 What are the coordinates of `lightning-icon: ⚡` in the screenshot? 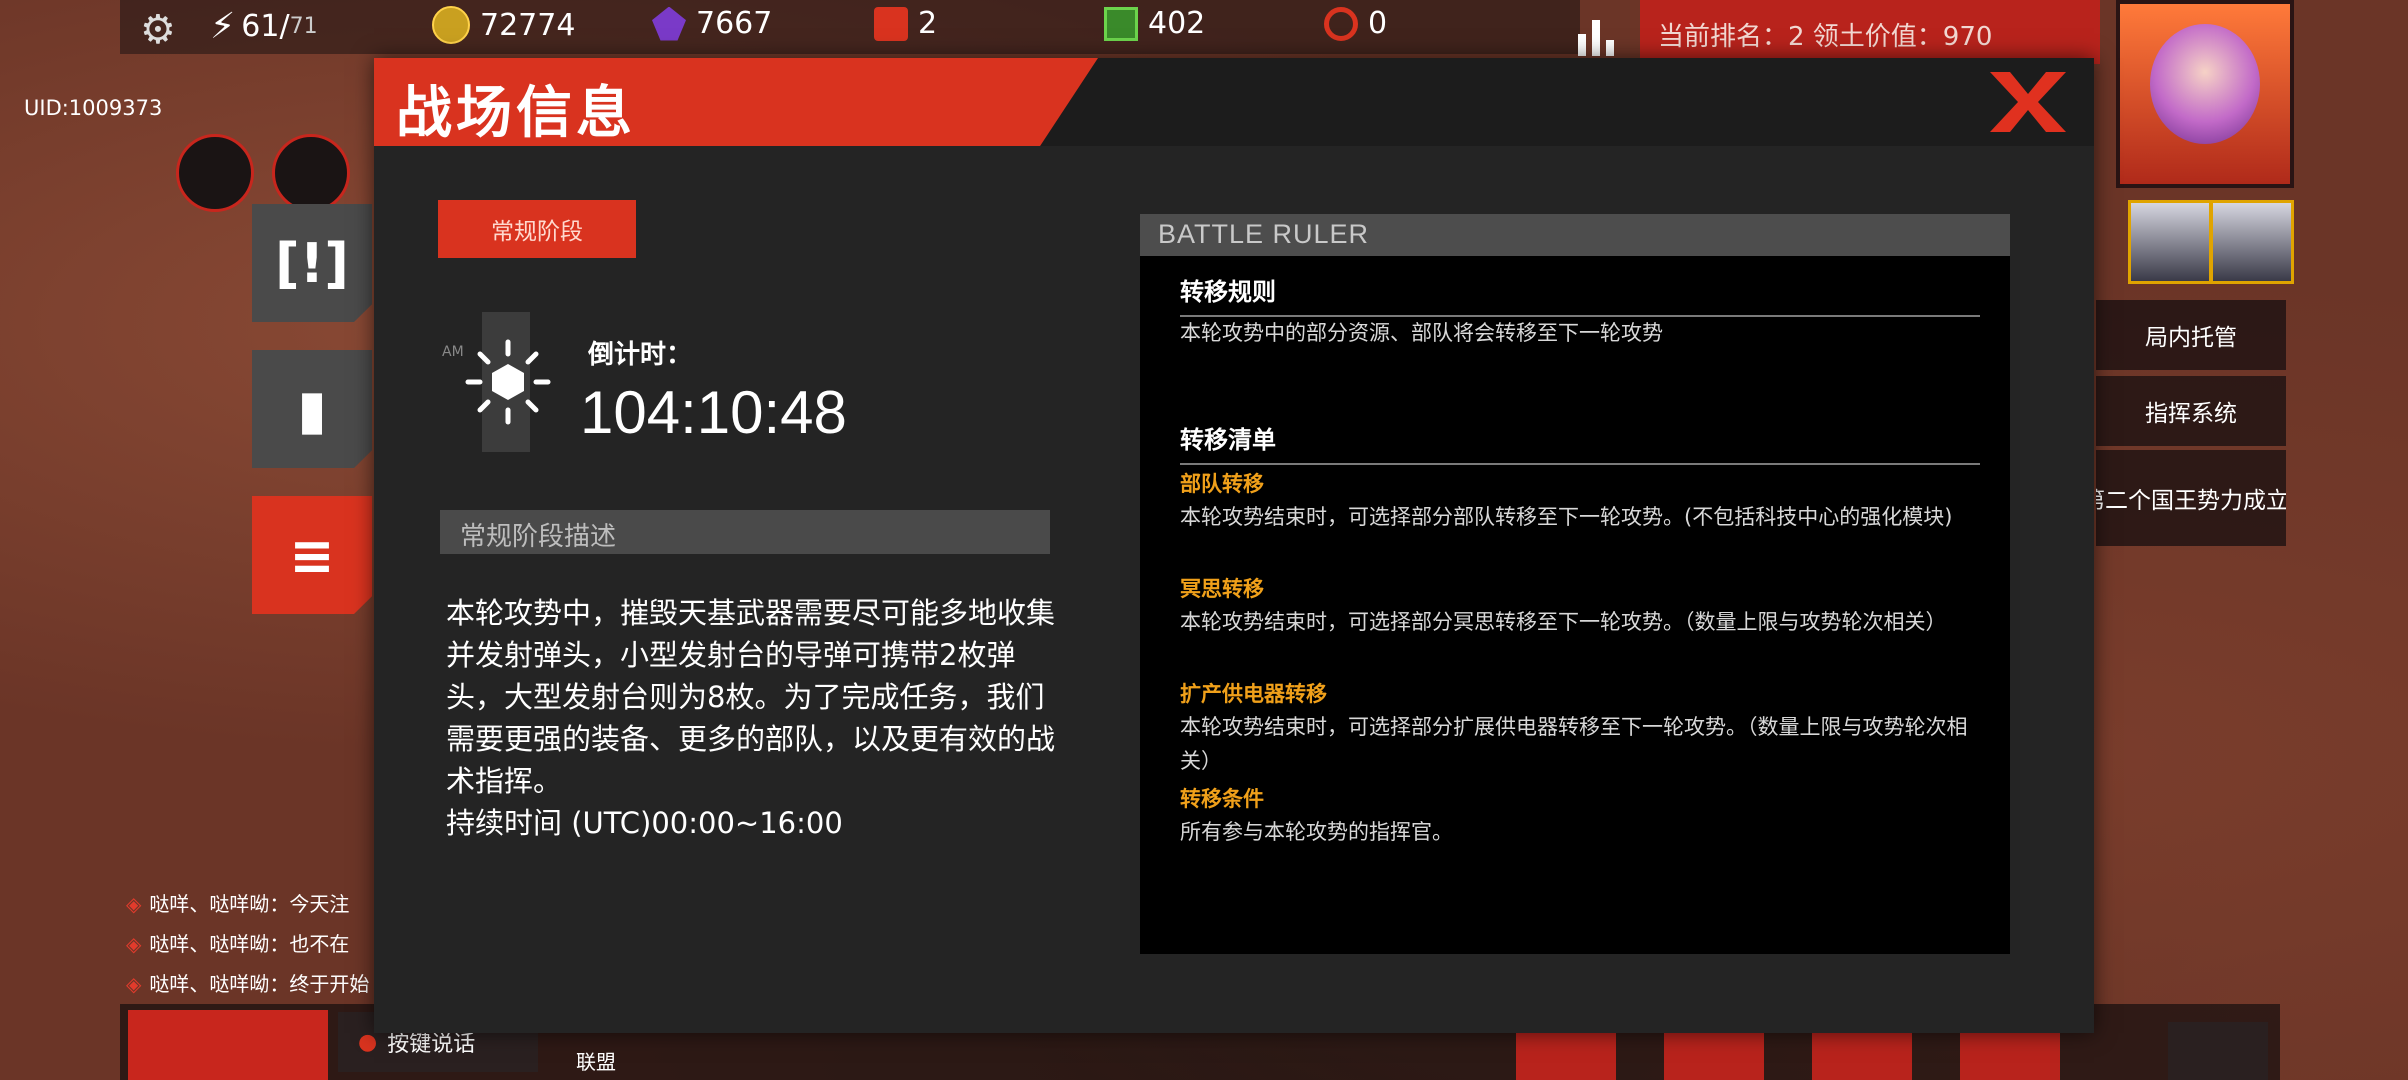 It's located at (223, 26).